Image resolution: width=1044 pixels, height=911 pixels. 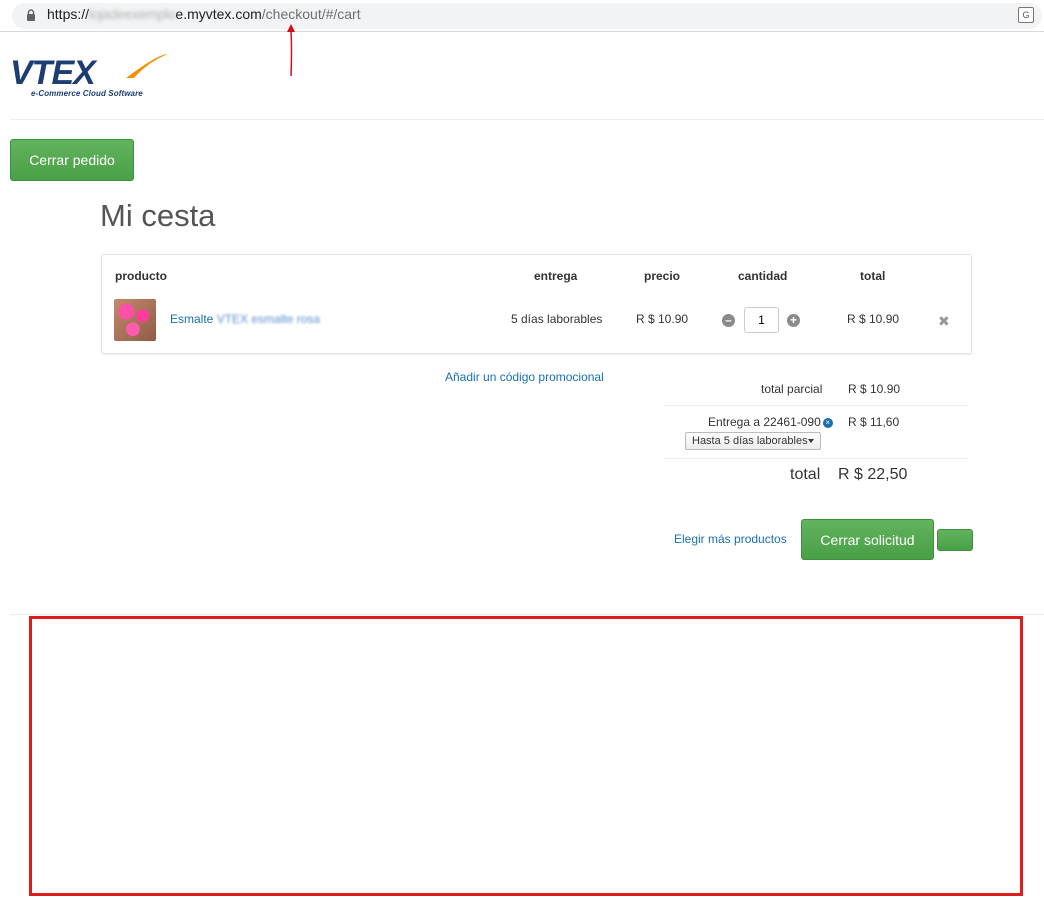 I want to click on logo-tagline: e-Commerce Cloud Software, so click(x=87, y=93).